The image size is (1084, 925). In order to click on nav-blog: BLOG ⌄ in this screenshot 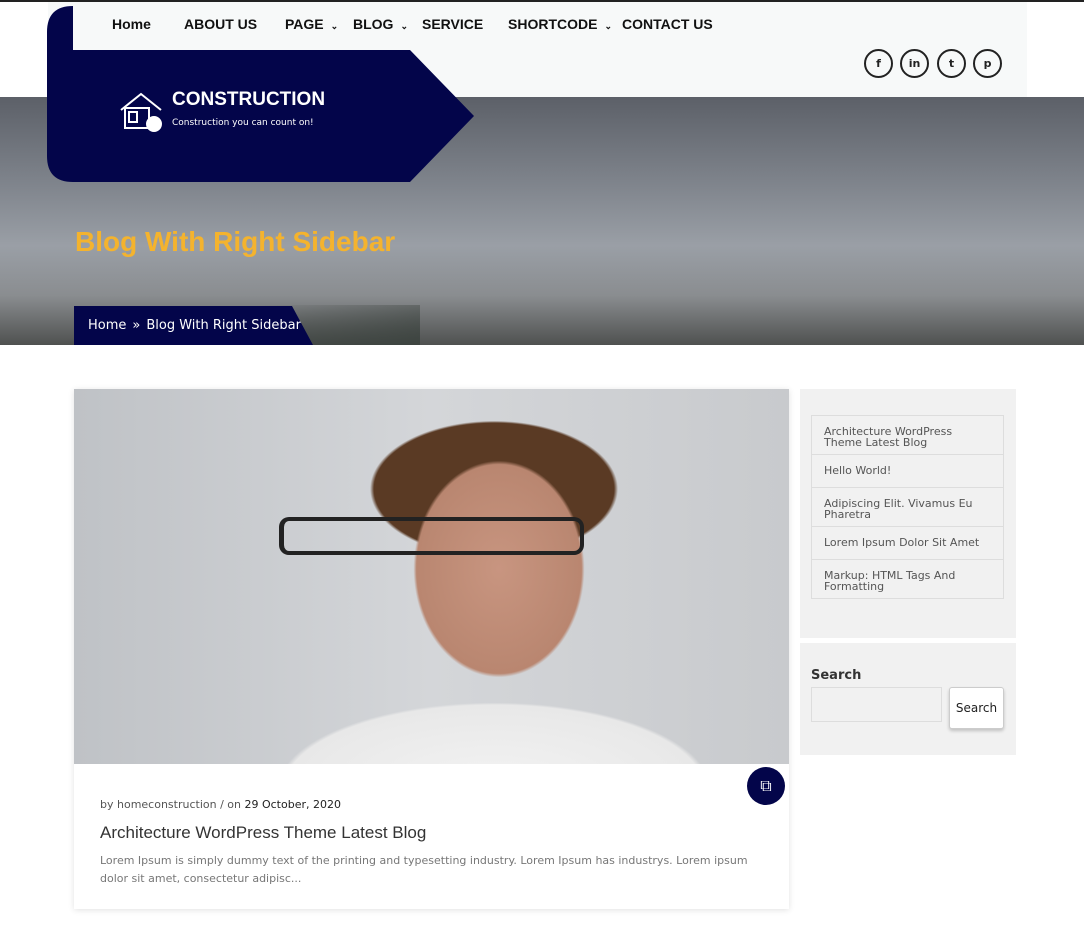, I will do `click(380, 24)`.